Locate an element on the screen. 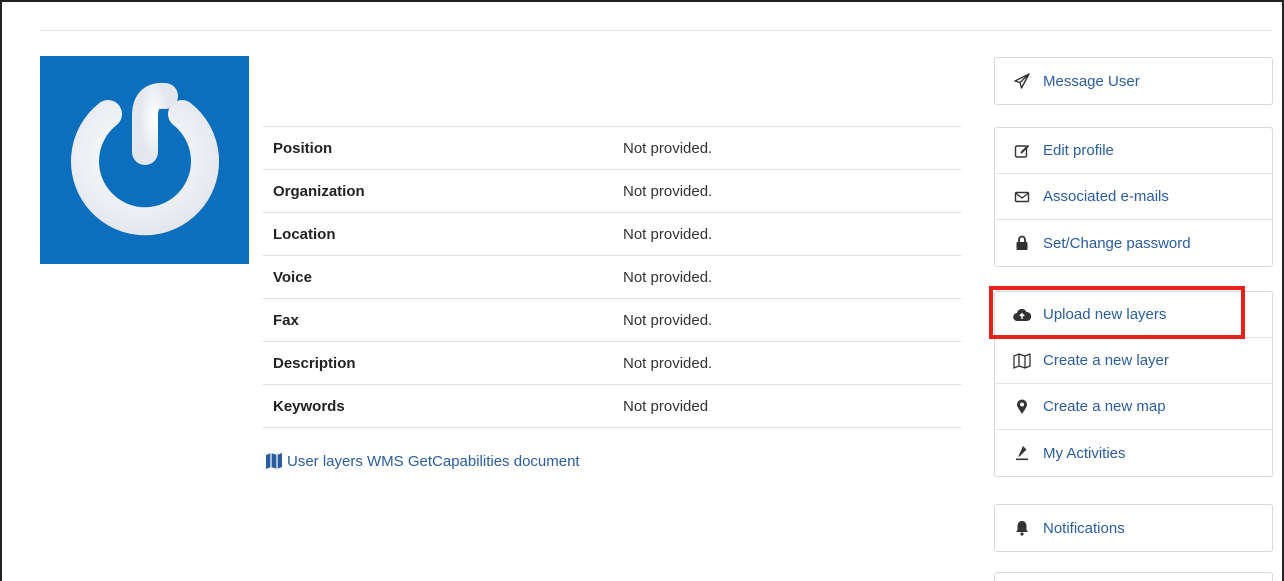 The width and height of the screenshot is (1284, 581). map-marker-icon is located at coordinates (1022, 407).